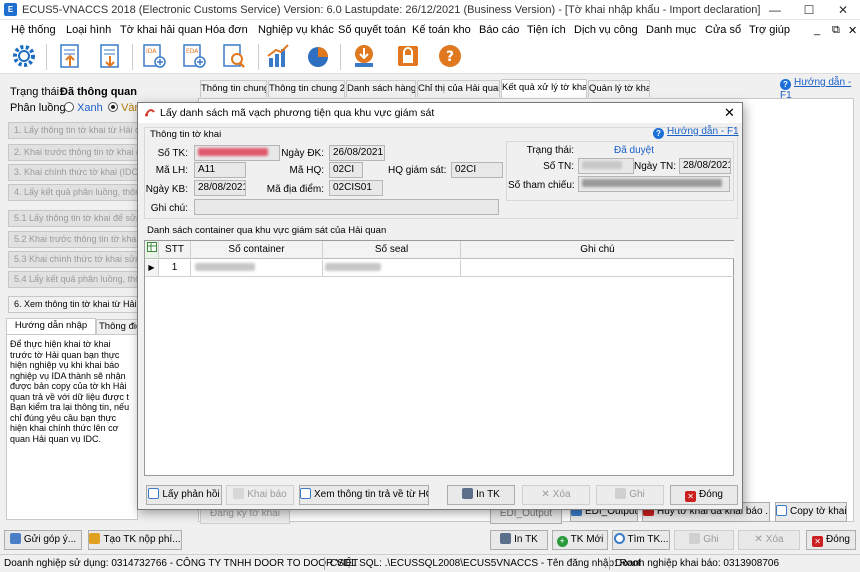 Image resolution: width=860 pixels, height=572 pixels. What do you see at coordinates (836, 30) in the screenshot?
I see `mdi-restore-icon: ⧉` at bounding box center [836, 30].